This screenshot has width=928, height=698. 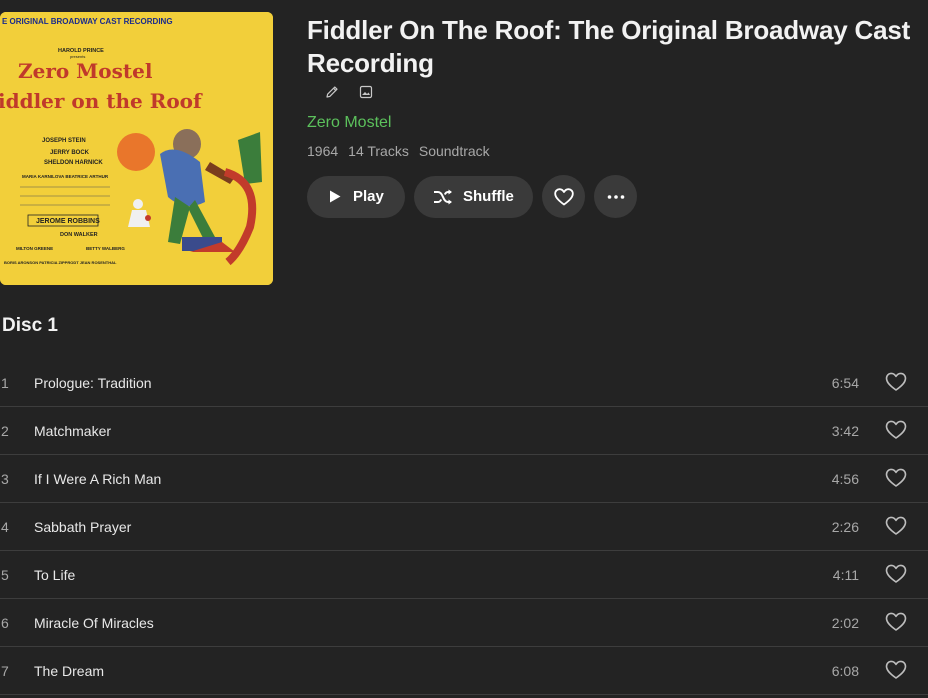 What do you see at coordinates (464, 479) in the screenshot?
I see `track-row: 3 If I Were A Rich Man 4:56` at bounding box center [464, 479].